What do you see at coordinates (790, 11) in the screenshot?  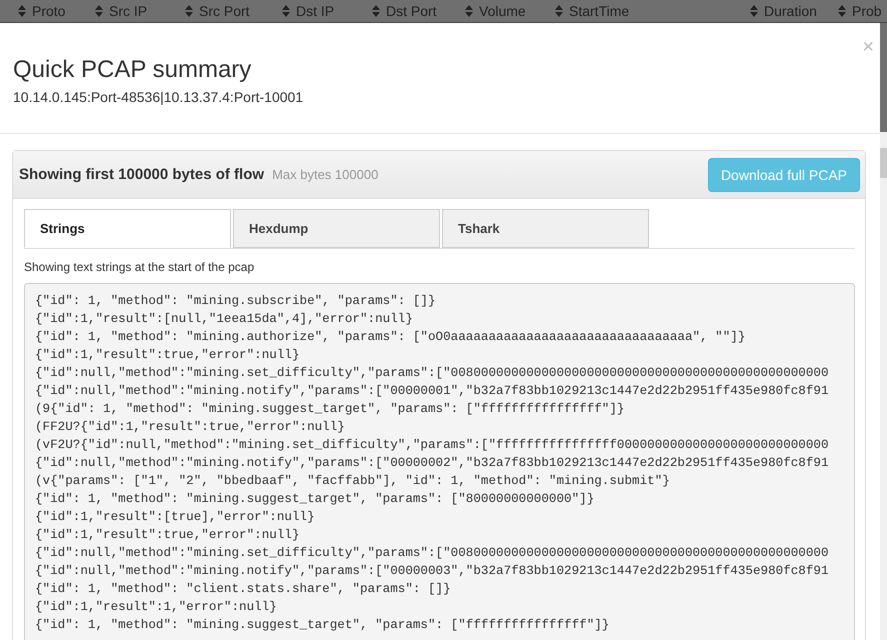 I see `column-header: Duration` at bounding box center [790, 11].